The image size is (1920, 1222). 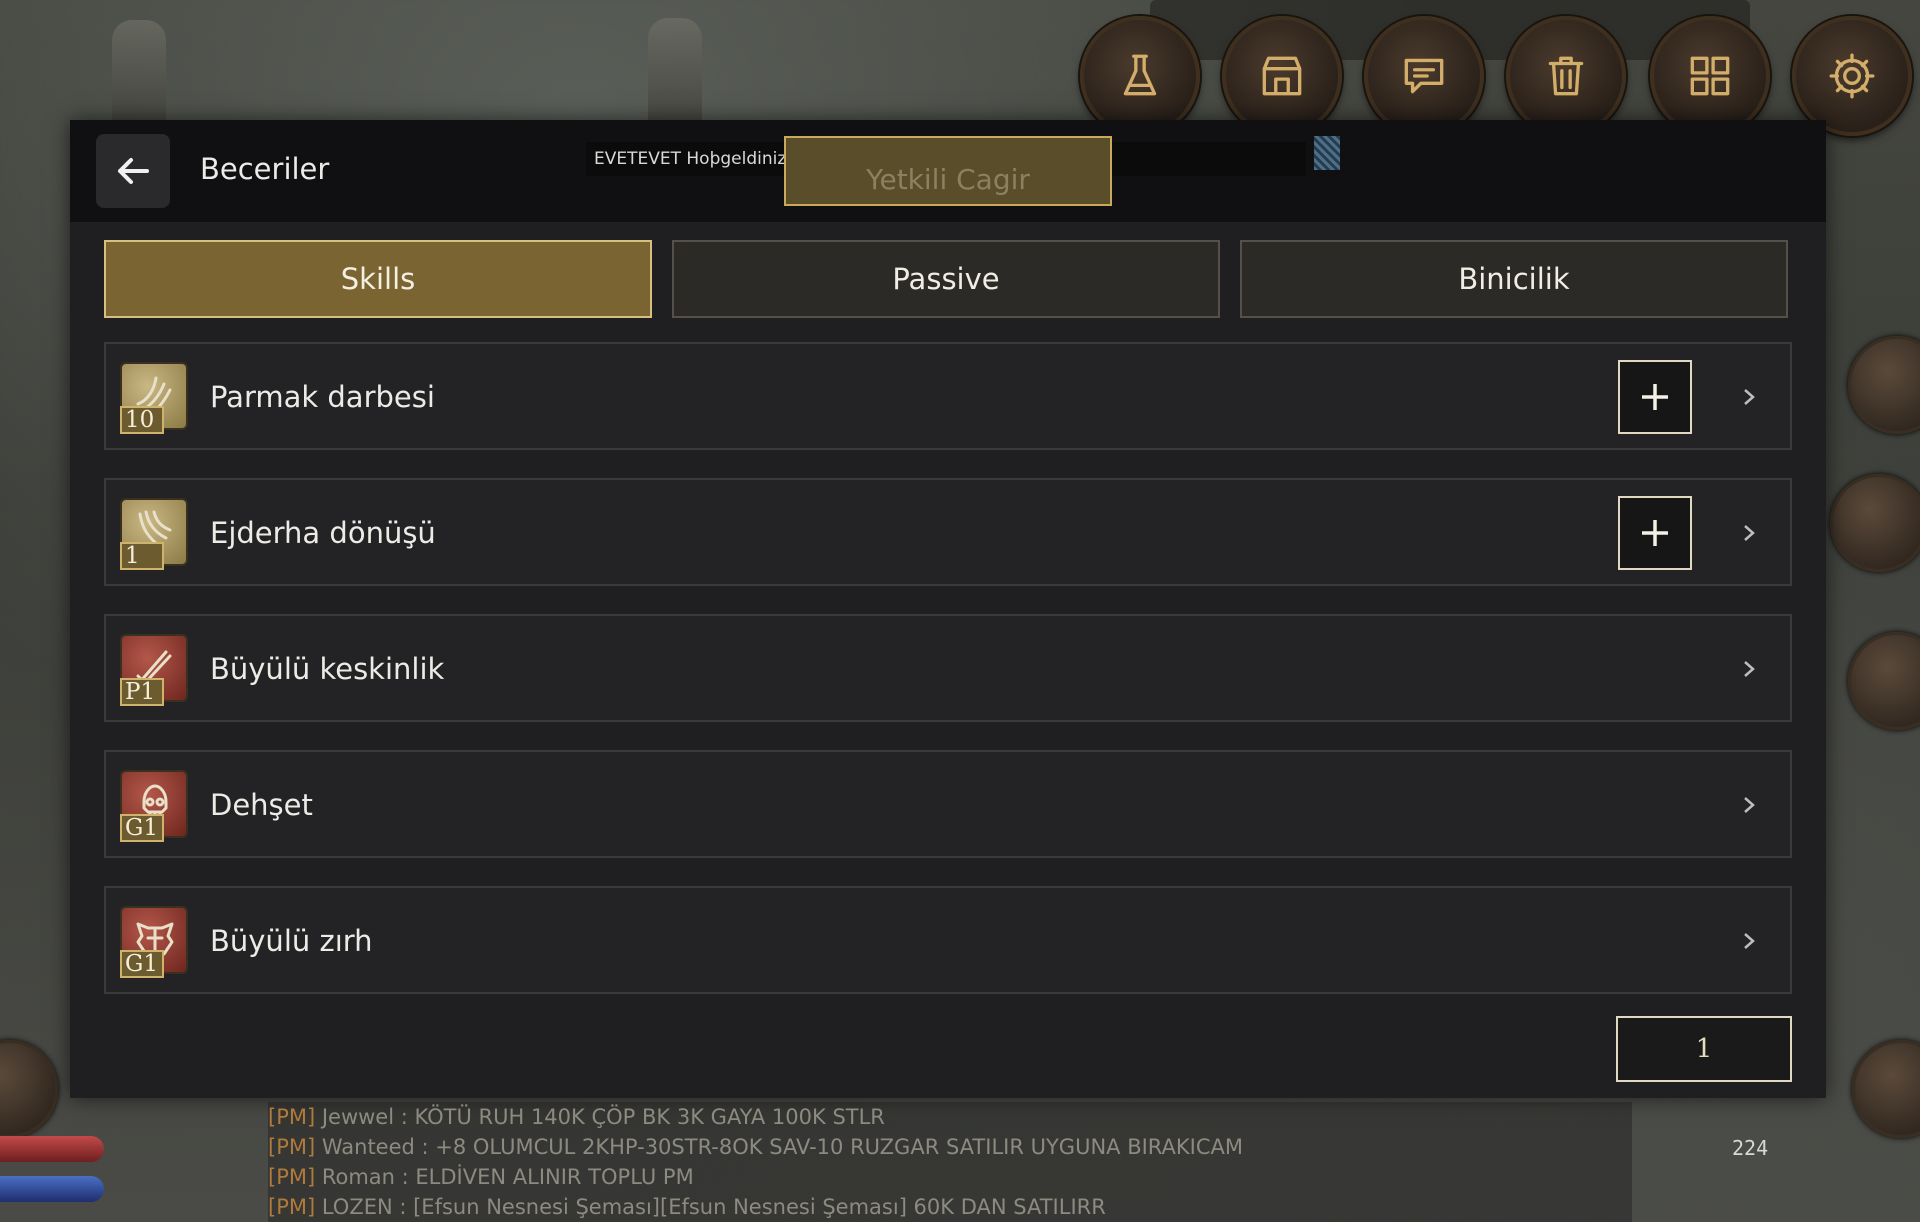 I want to click on skill-row: P1 Büyülü keskinlik, so click(x=948, y=668).